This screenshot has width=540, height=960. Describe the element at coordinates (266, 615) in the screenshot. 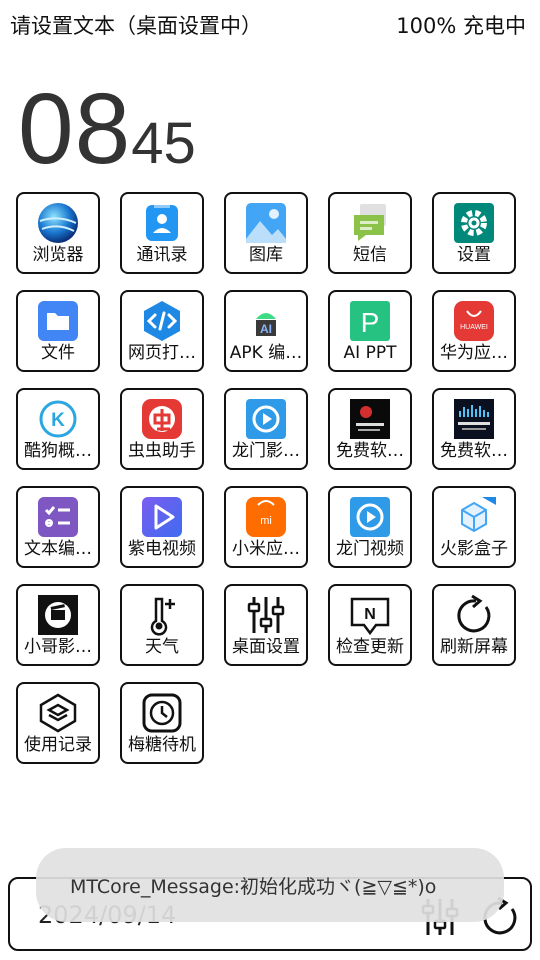

I see `sliders-icon` at that location.